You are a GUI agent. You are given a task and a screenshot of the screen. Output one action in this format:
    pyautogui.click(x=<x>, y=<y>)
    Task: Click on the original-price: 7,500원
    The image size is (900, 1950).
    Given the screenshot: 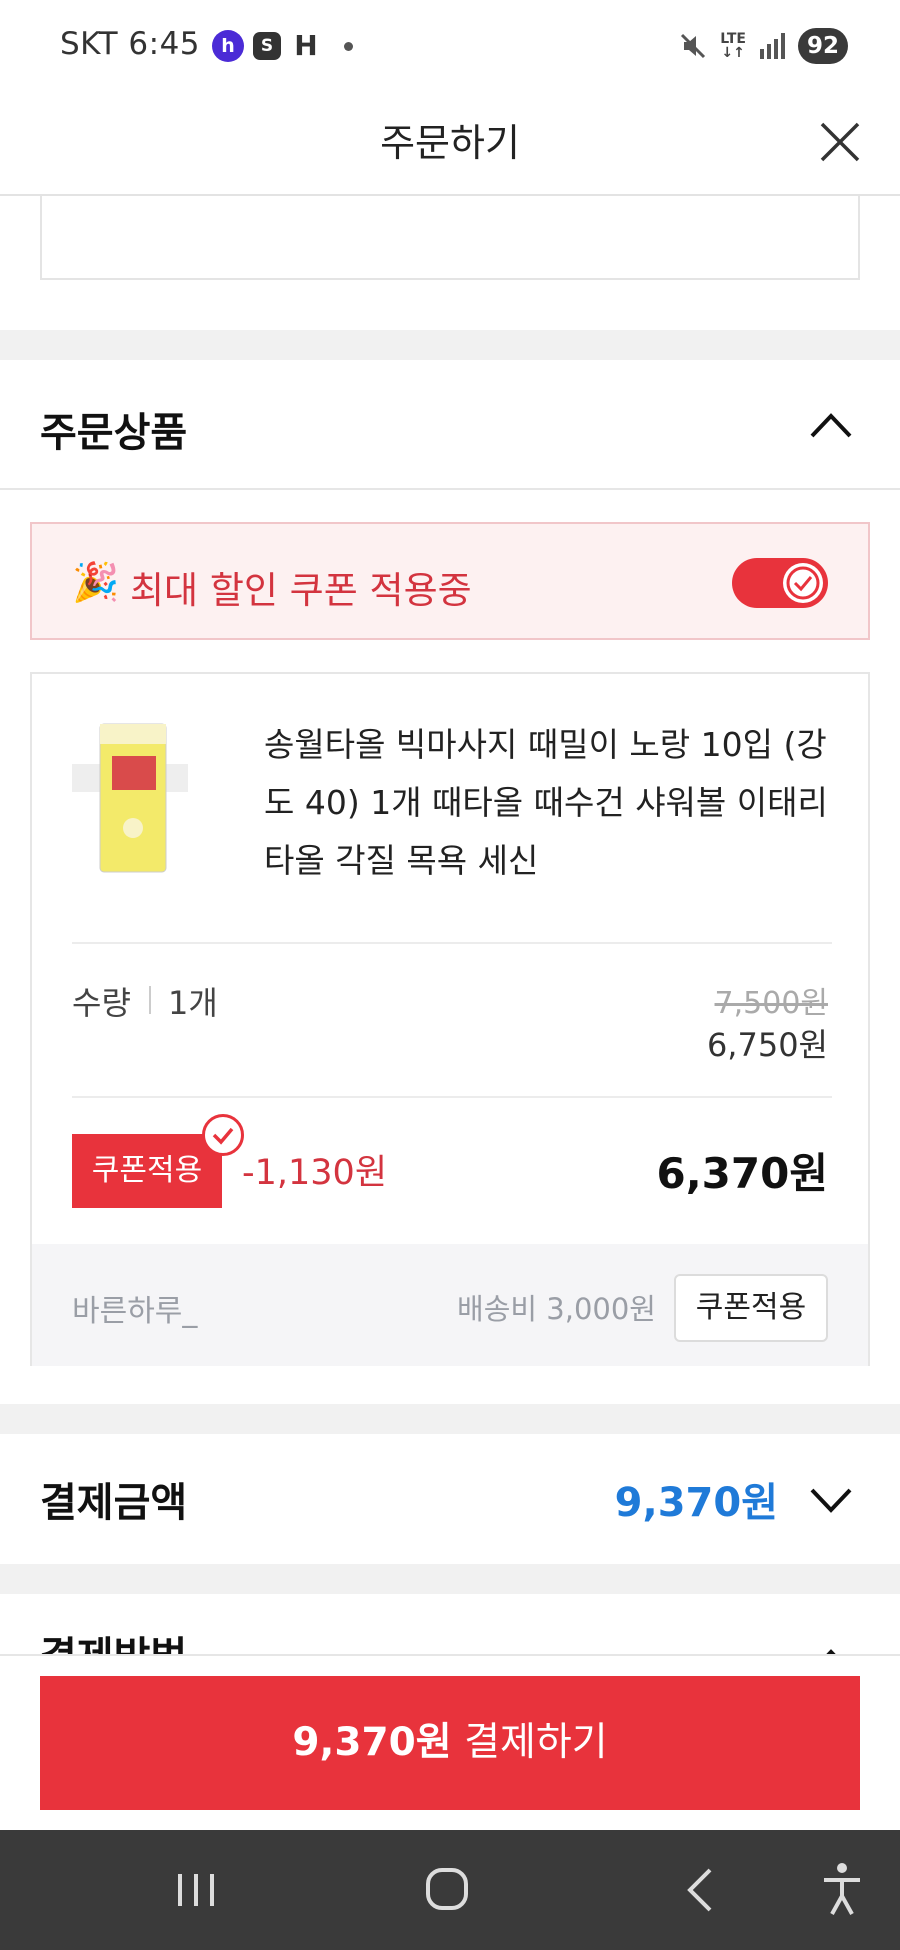 What is the action you would take?
    pyautogui.click(x=771, y=1003)
    